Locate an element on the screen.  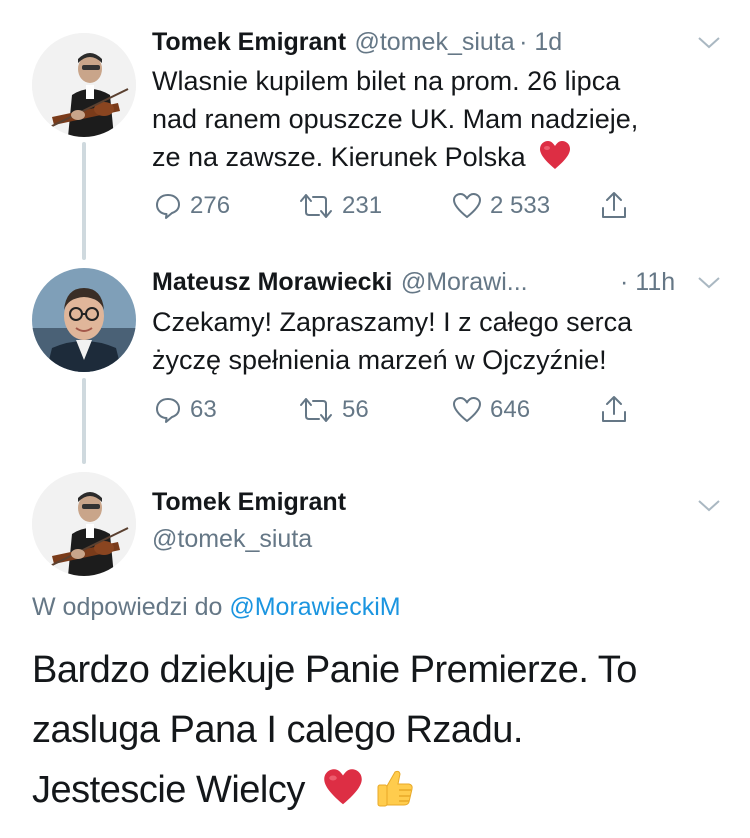
like-count: 646 is located at coordinates (510, 409).